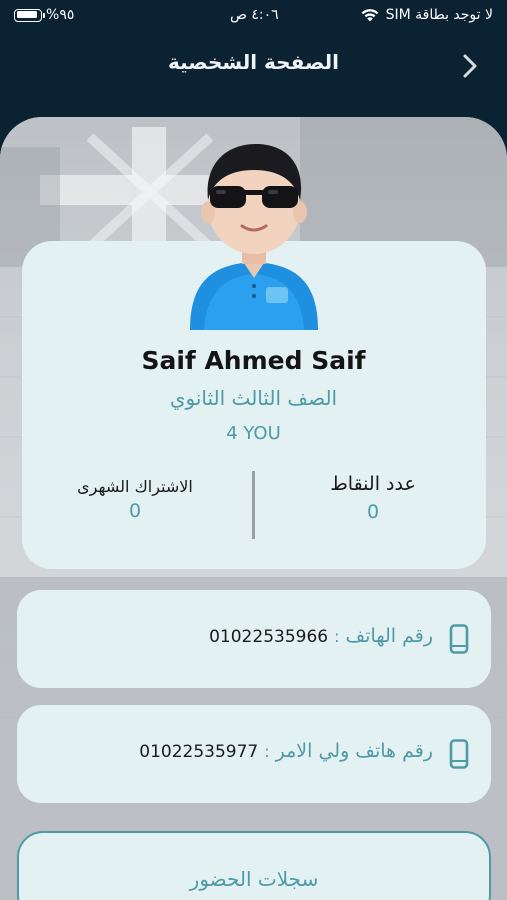 The image size is (507, 900). Describe the element at coordinates (135, 511) in the screenshot. I see `subscription-value: 0` at that location.